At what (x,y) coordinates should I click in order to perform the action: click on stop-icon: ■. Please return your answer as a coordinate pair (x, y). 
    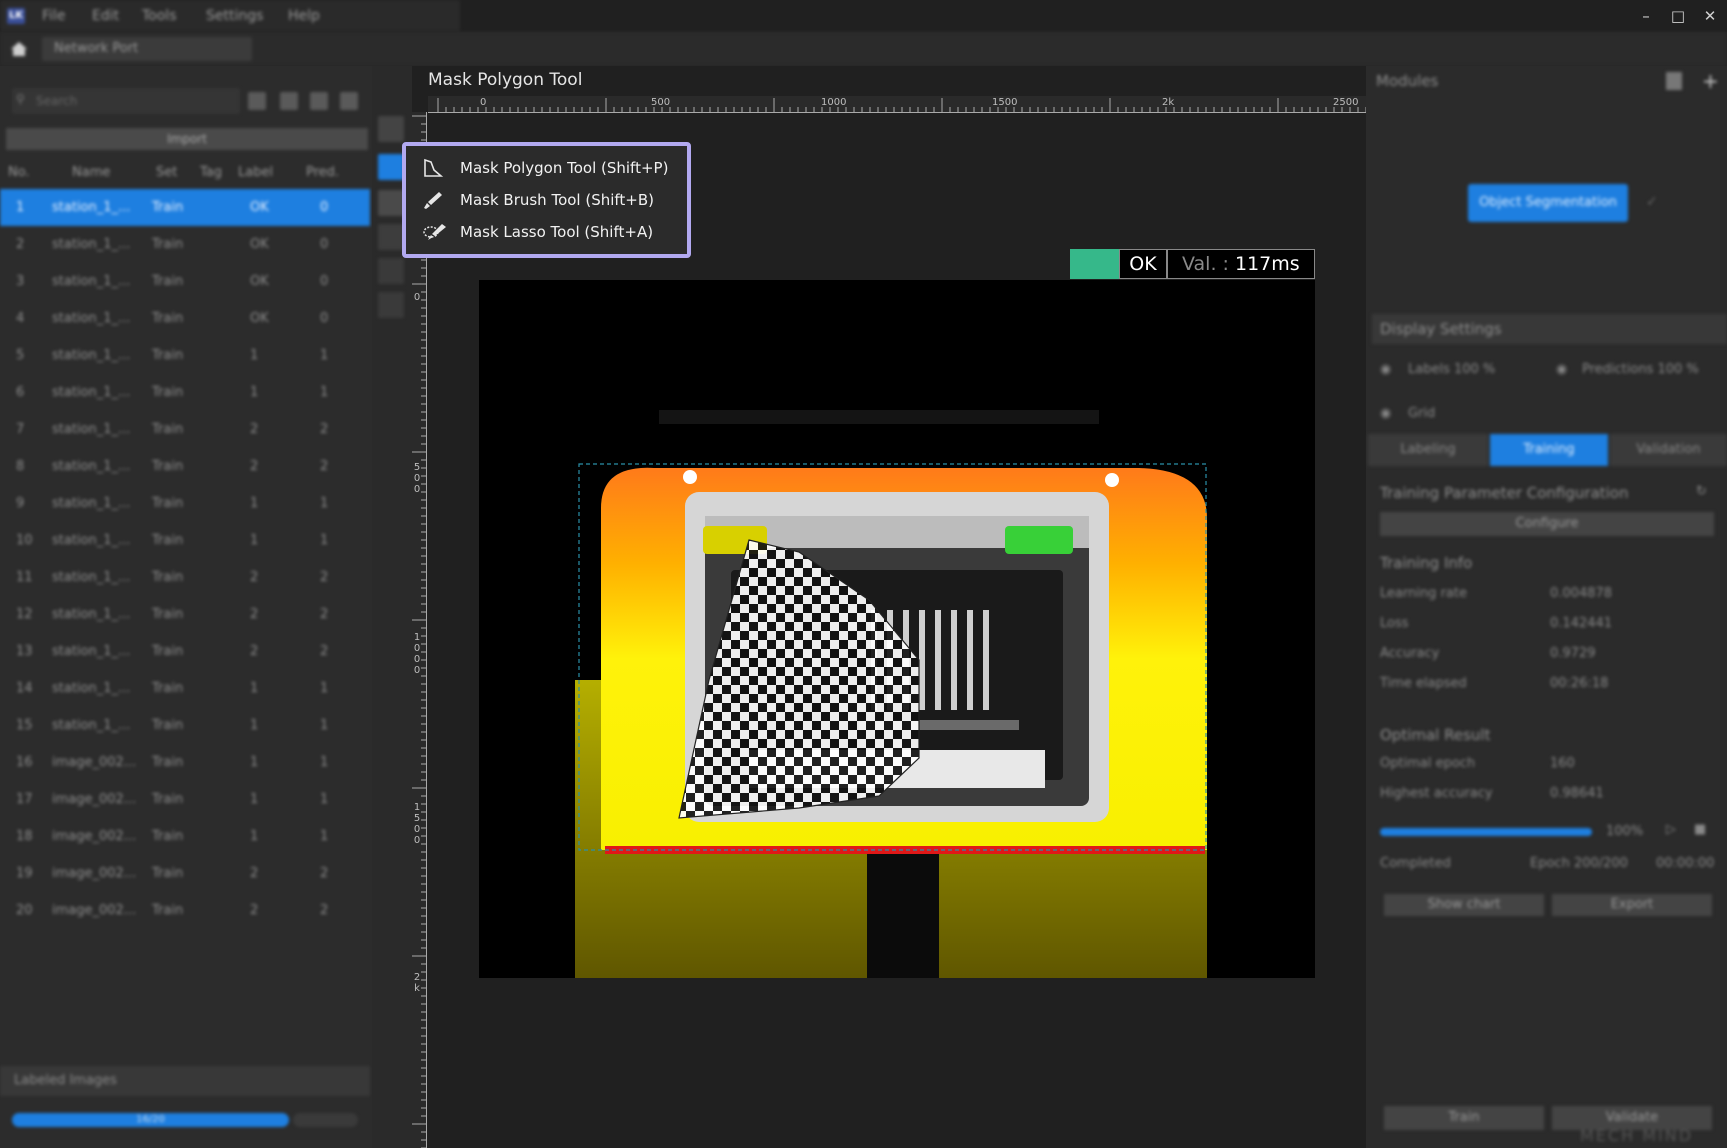
    Looking at the image, I should click on (1700, 829).